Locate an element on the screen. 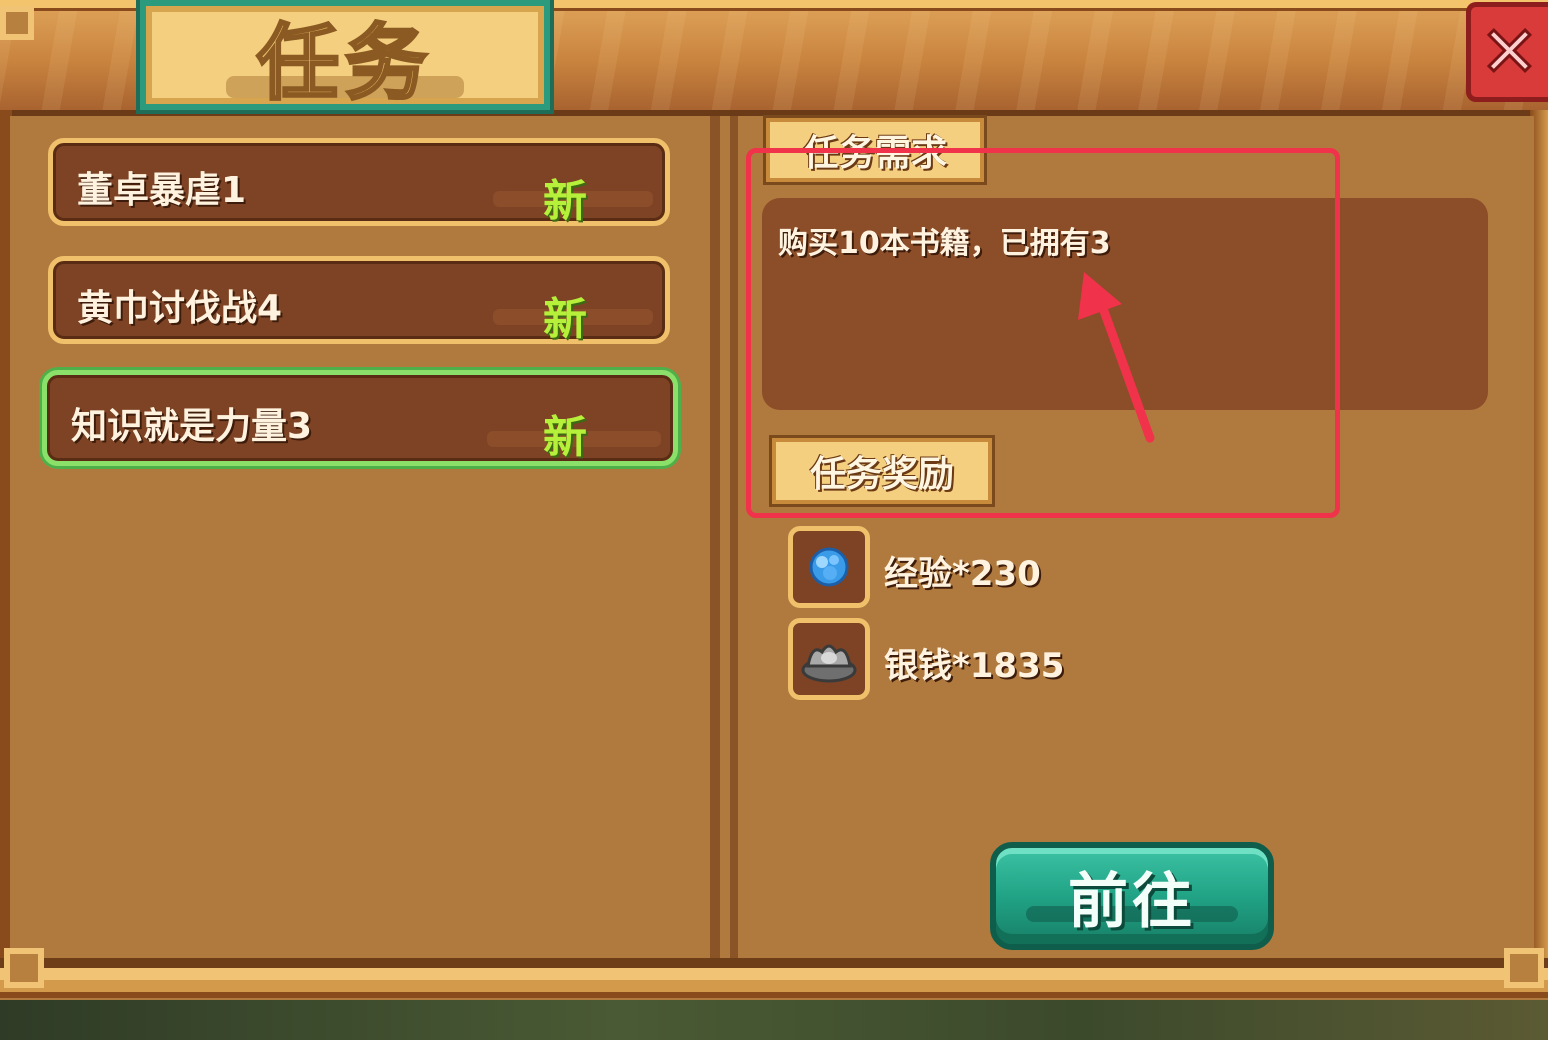  close-icon: ✕ is located at coordinates (1510, 52).